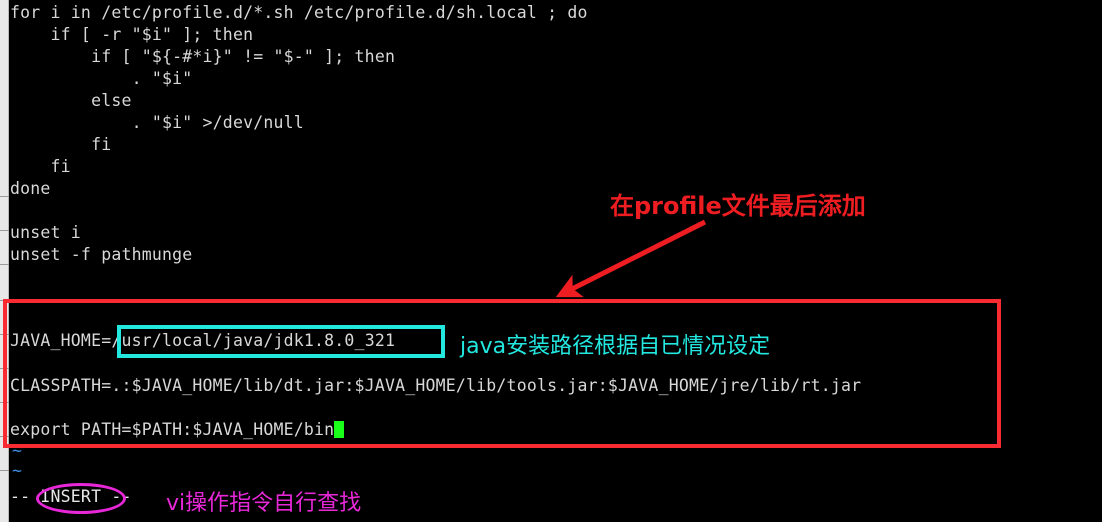 This screenshot has width=1102, height=522. I want to click on terminal-line: if [ -r "$i" ]; then, so click(132, 34).